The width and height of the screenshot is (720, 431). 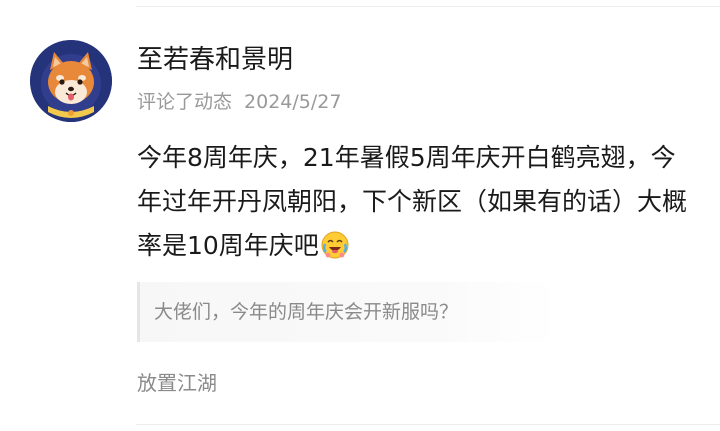 What do you see at coordinates (335, 245) in the screenshot?
I see `laughing-crying-emoji-icon` at bounding box center [335, 245].